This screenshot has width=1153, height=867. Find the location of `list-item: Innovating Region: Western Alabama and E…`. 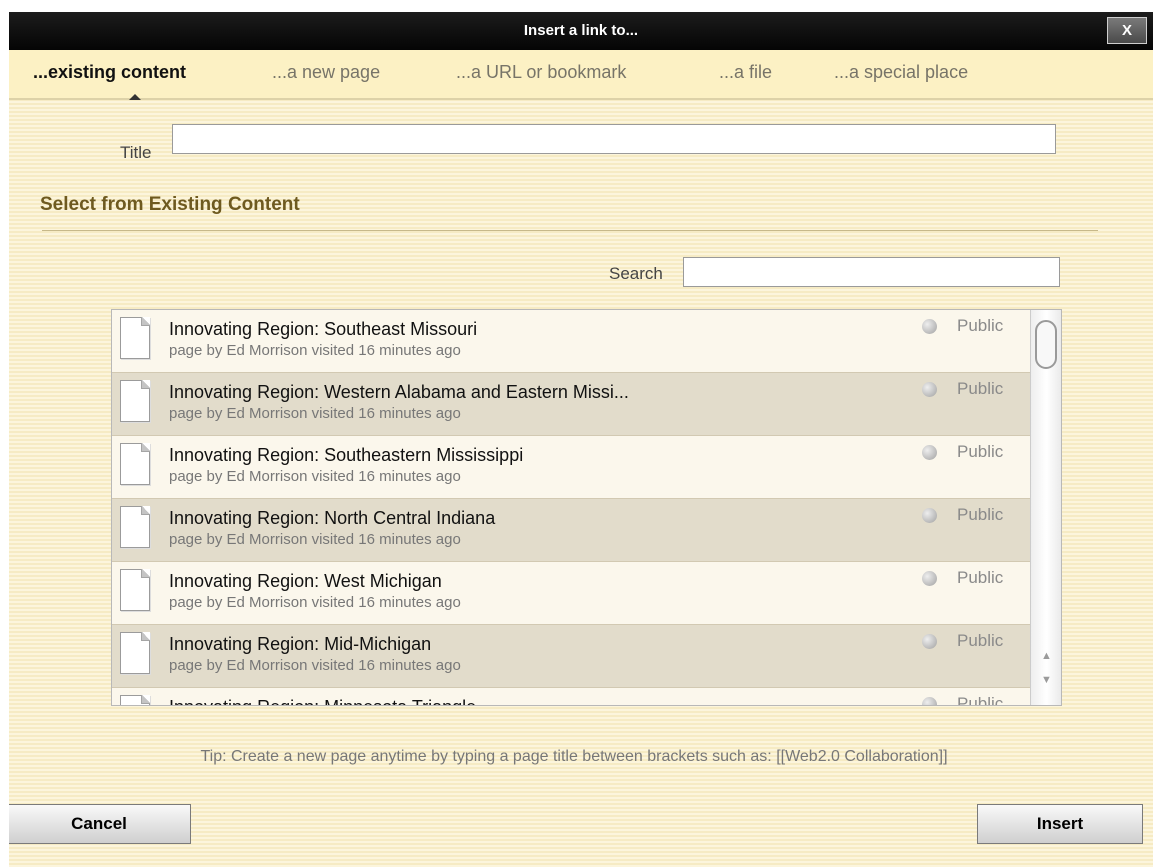

list-item: Innovating Region: Western Alabama and E… is located at coordinates (571, 404).